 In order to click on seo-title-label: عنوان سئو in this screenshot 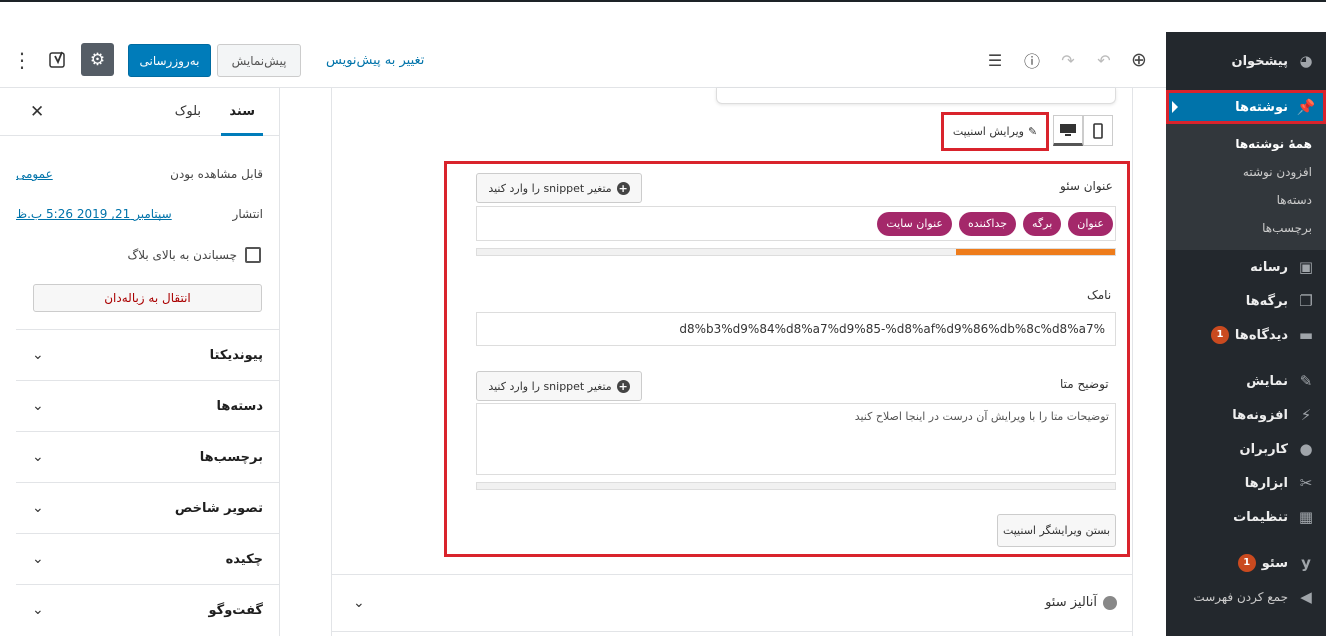, I will do `click(1086, 186)`.